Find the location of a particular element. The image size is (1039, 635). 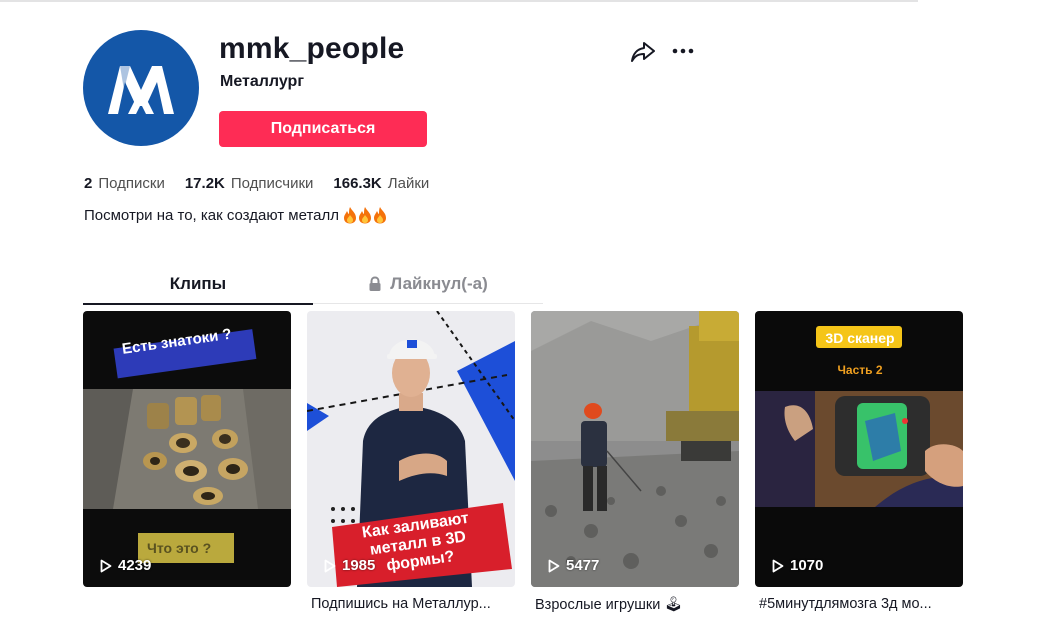

stat-following: 2 Подписки is located at coordinates (124, 183).